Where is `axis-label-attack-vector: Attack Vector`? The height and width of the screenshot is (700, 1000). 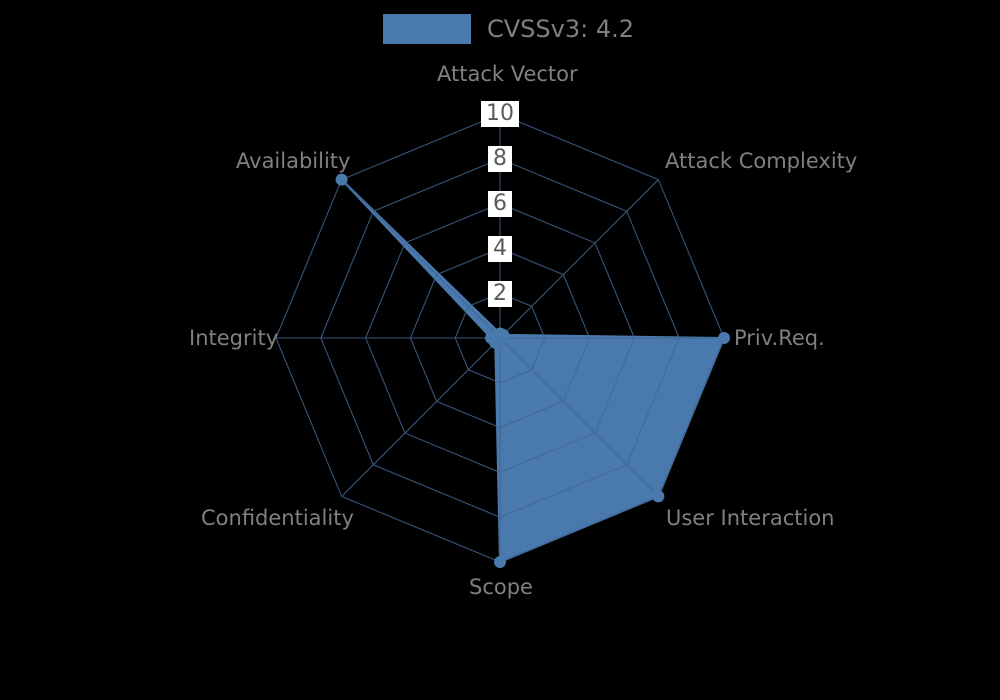
axis-label-attack-vector: Attack Vector is located at coordinates (507, 74).